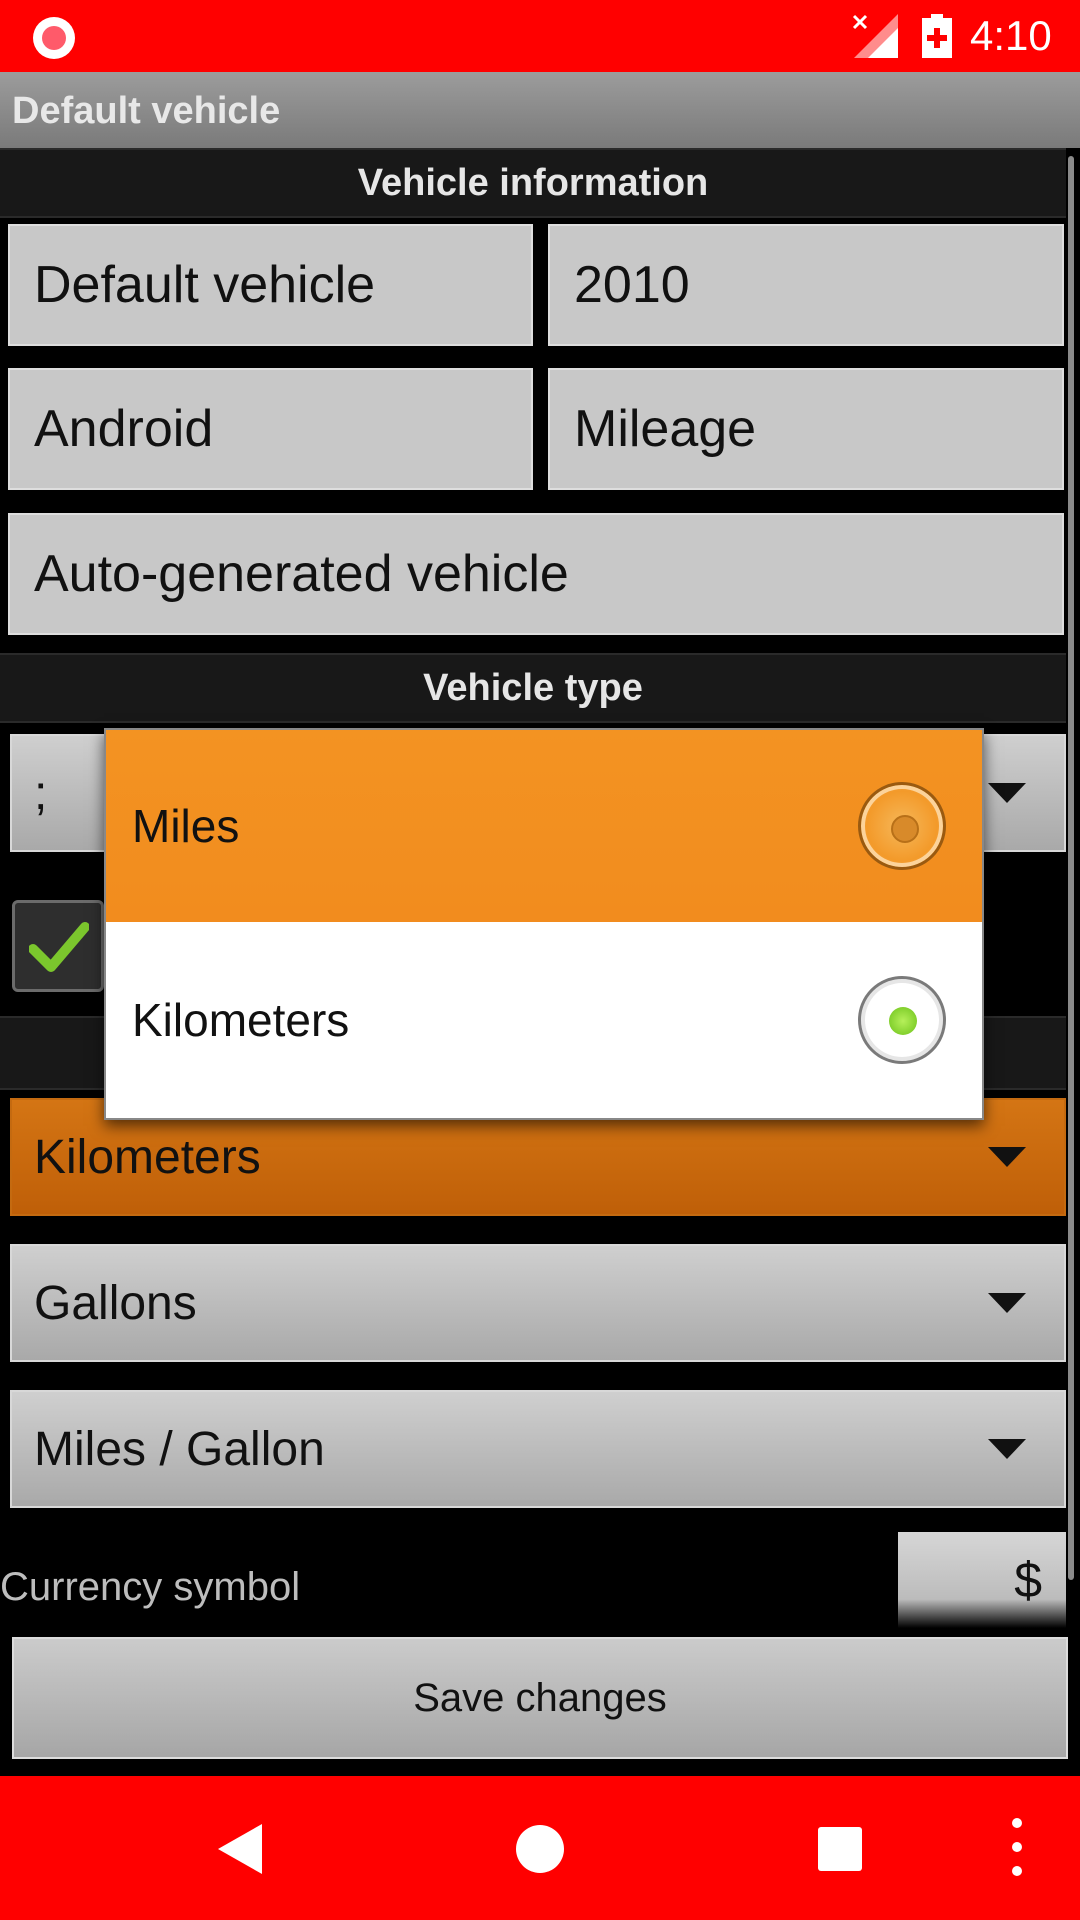 The width and height of the screenshot is (1080, 1920). I want to click on vehicle-model-field: Mileage, so click(806, 429).